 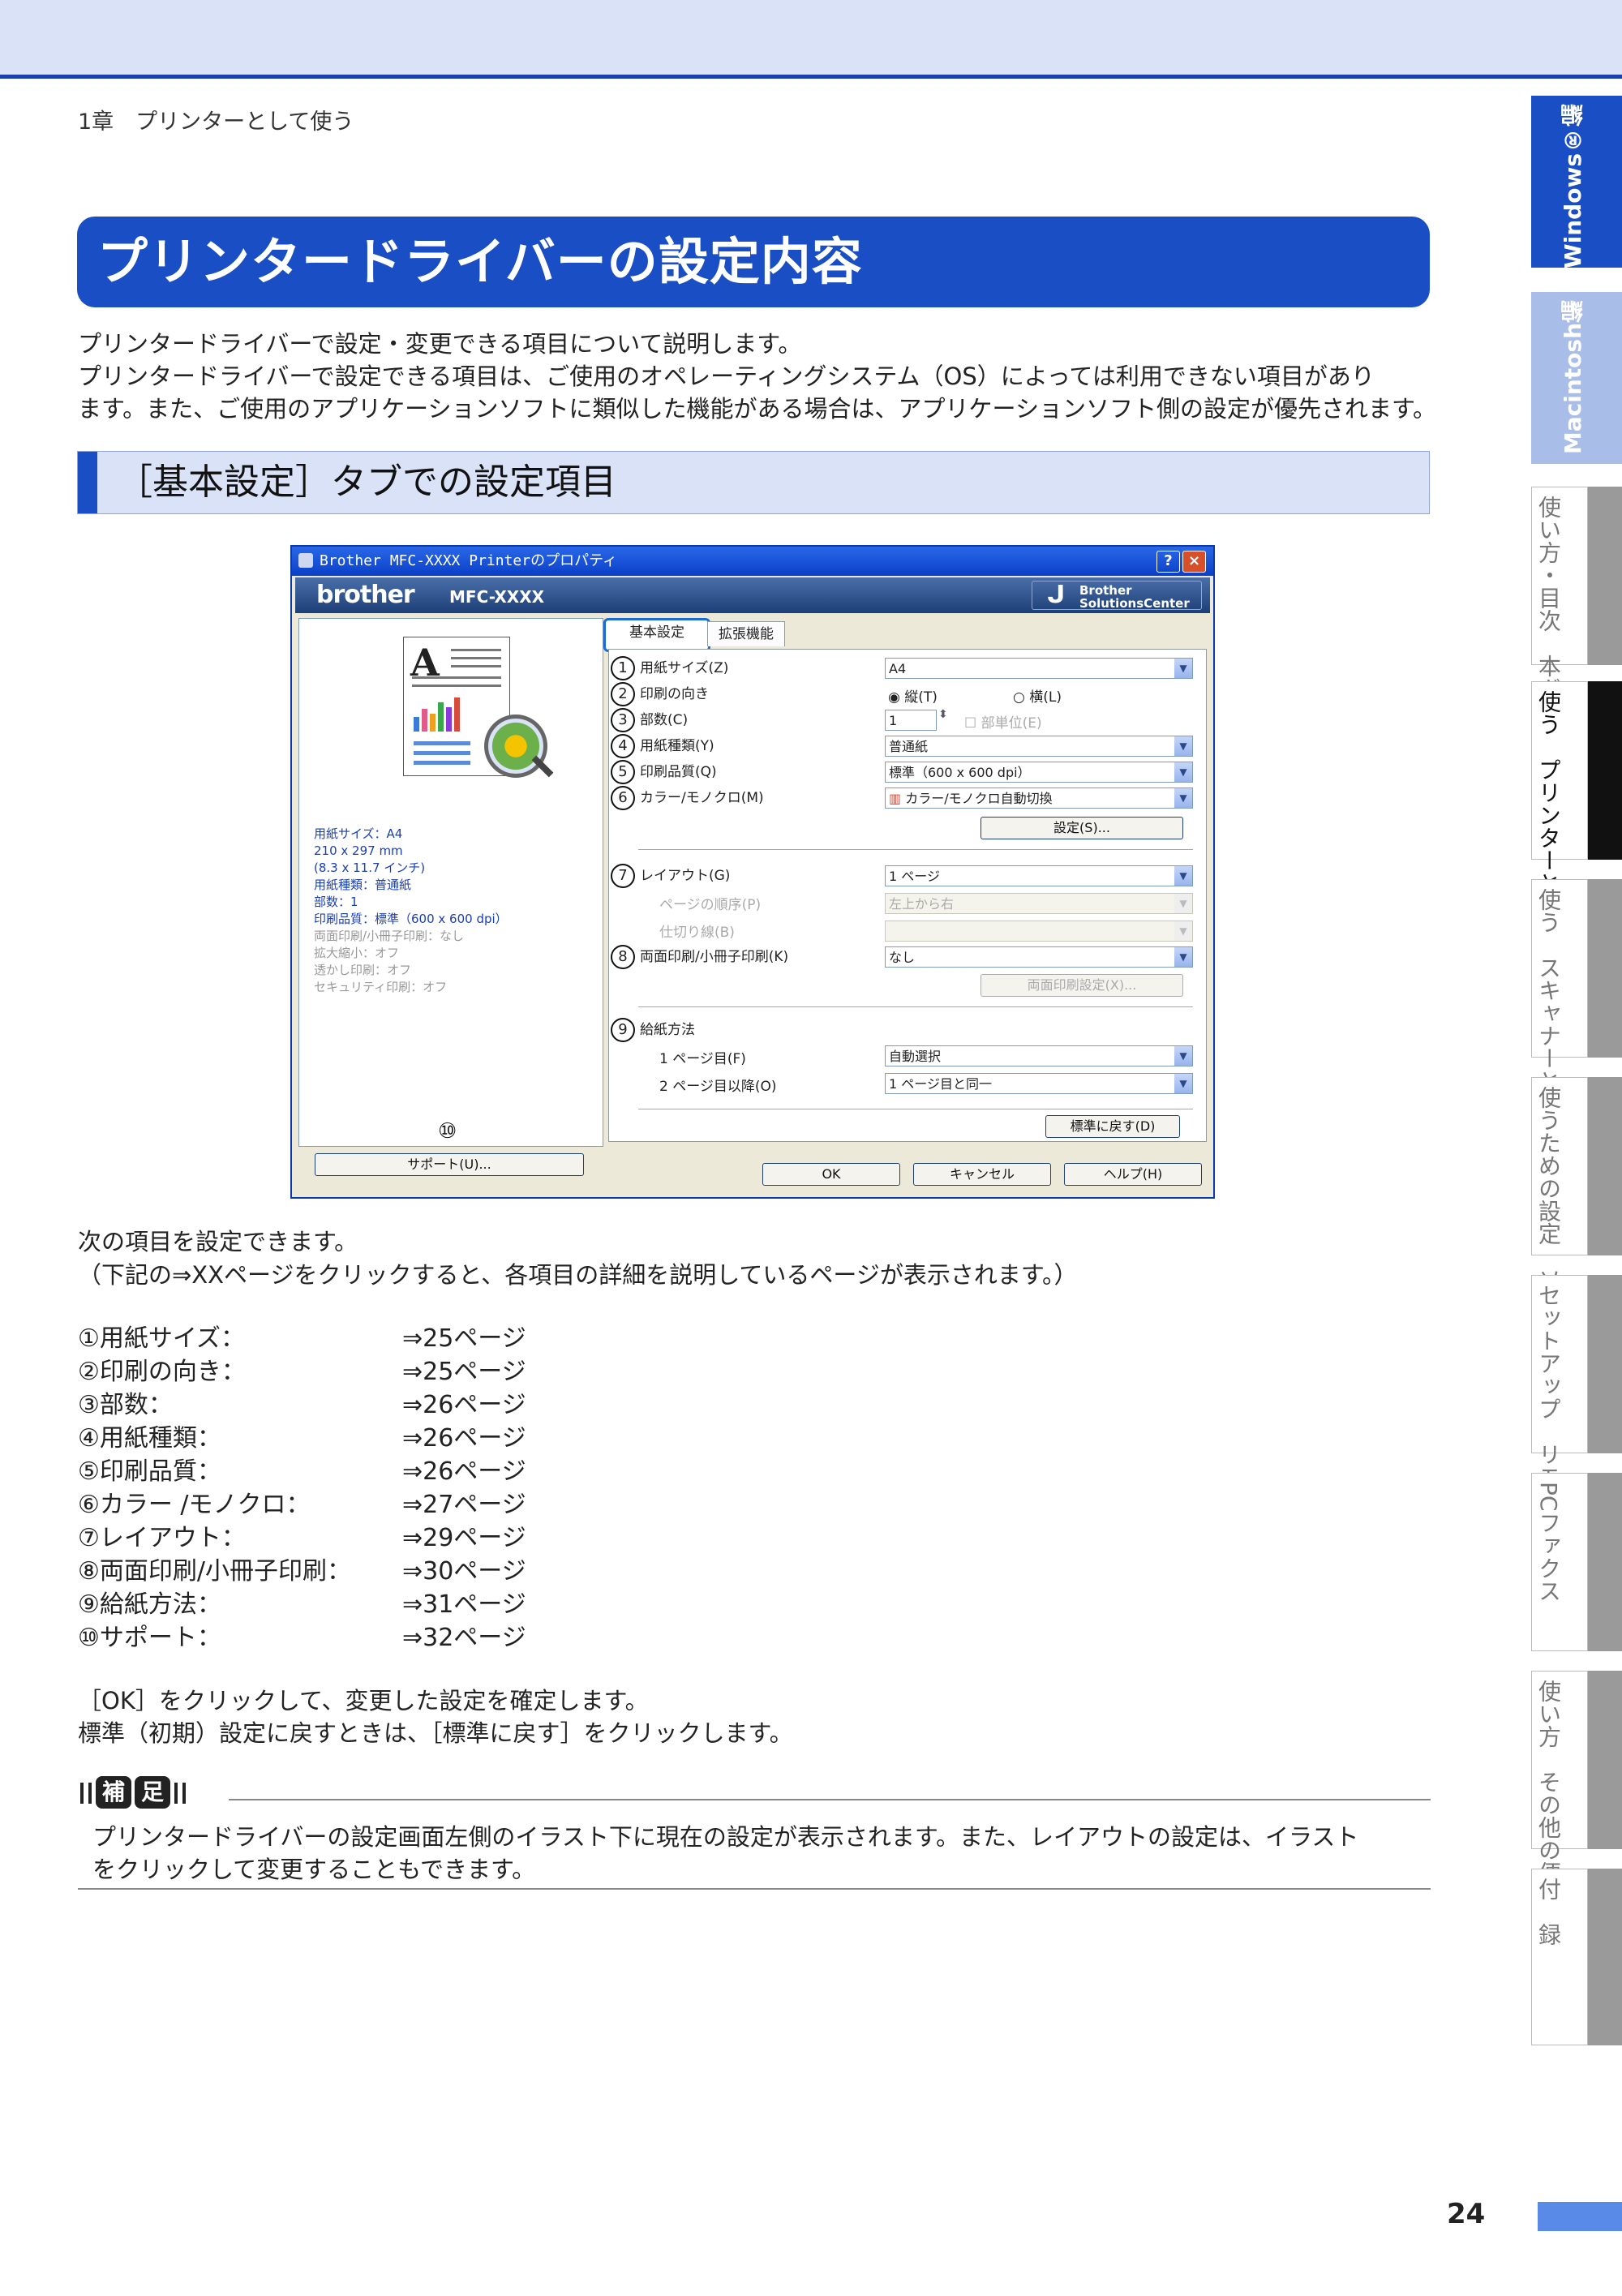 I want to click on ok-button: OK, so click(x=831, y=1174).